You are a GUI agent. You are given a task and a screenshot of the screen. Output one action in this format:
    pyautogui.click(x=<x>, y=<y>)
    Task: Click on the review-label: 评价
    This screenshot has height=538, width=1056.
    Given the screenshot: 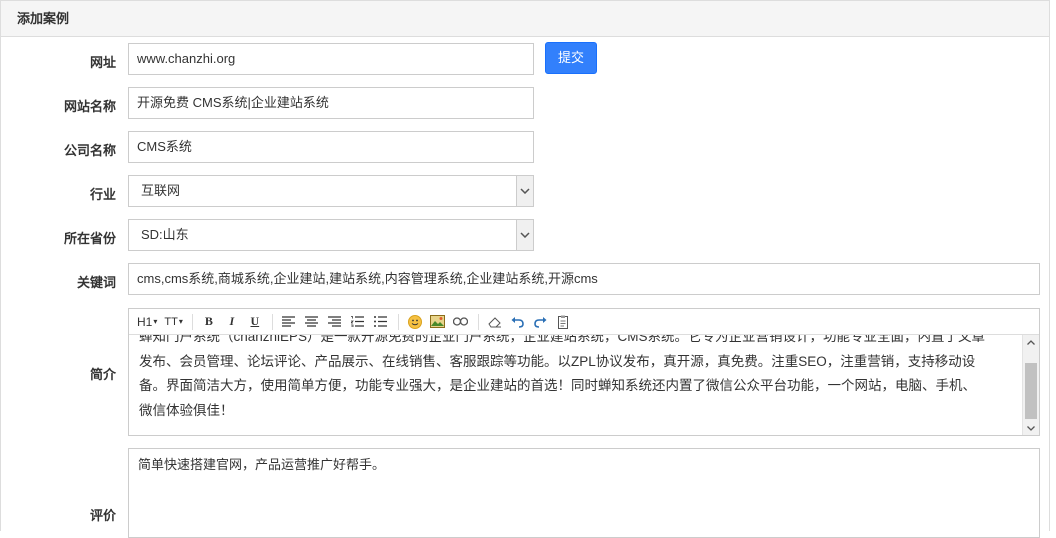 What is the action you would take?
    pyautogui.click(x=102, y=515)
    